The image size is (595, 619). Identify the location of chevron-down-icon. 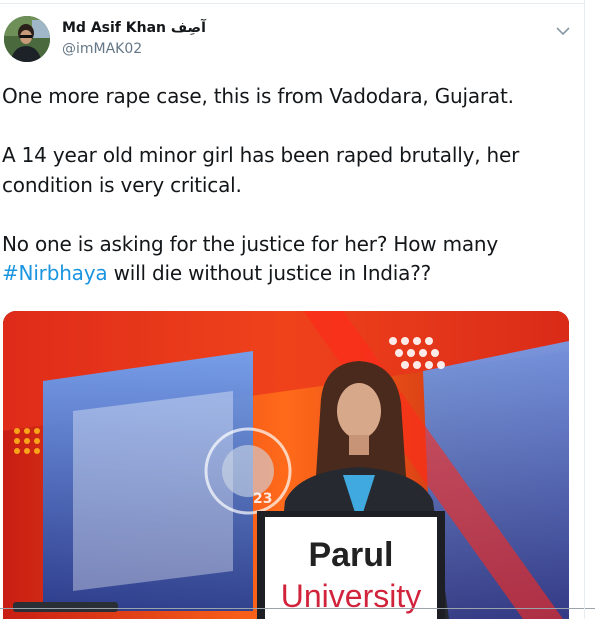
(563, 29).